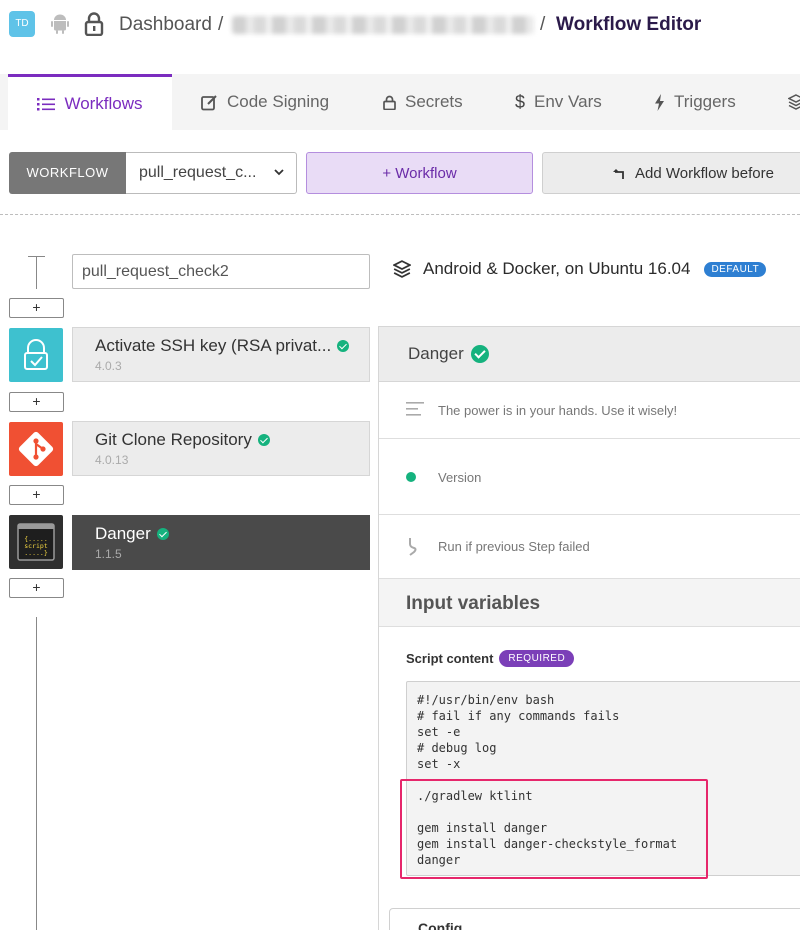 The image size is (800, 930). I want to click on add-workflow-before-button: Add Workflow before, so click(671, 173).